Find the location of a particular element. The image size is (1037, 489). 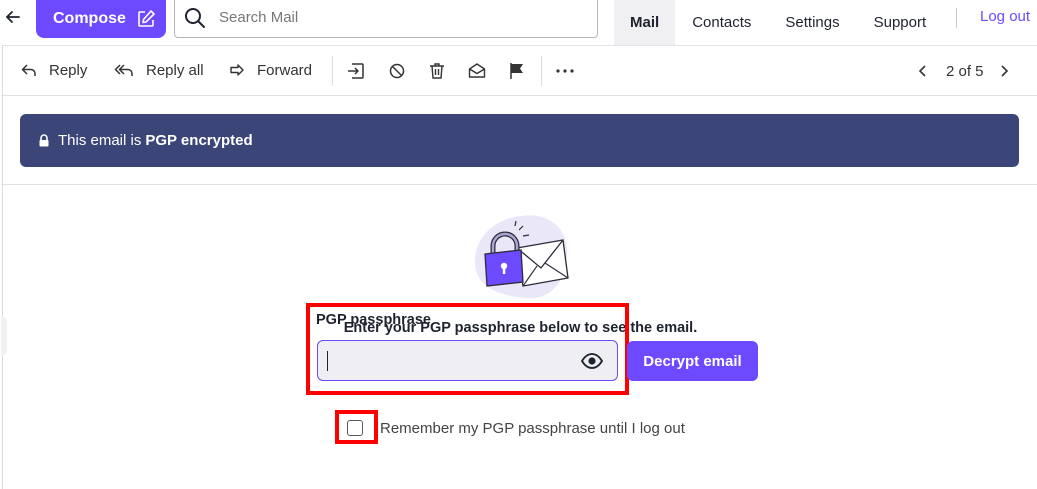

previous-message-icon is located at coordinates (923, 71).